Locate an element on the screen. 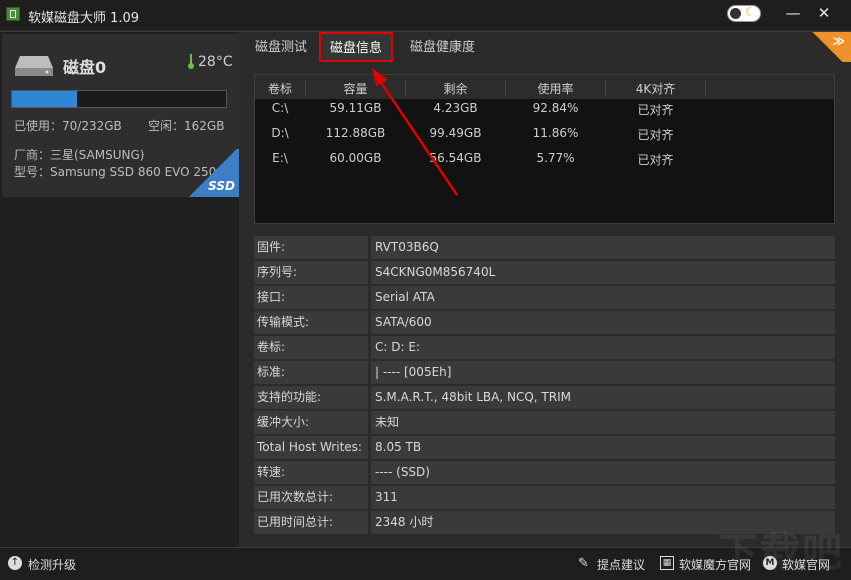 The height and width of the screenshot is (580, 851). disk-temperature: 28°C is located at coordinates (215, 62).